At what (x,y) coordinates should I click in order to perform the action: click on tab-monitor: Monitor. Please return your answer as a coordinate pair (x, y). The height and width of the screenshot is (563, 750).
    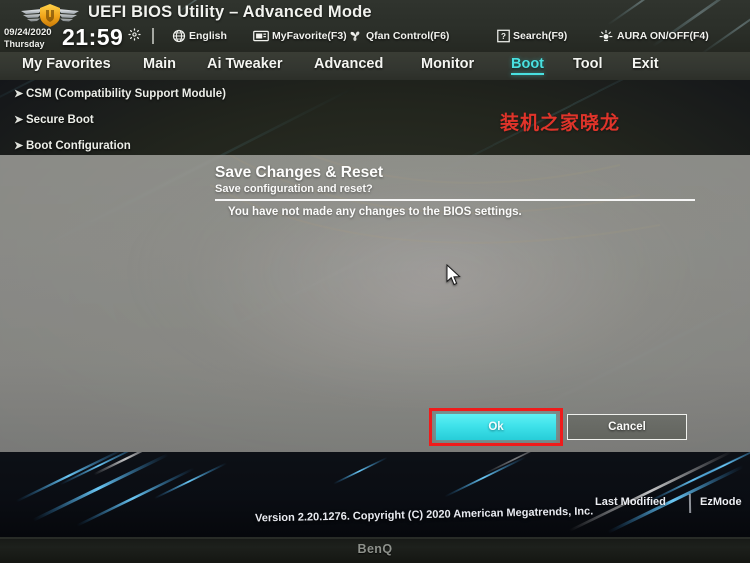
    Looking at the image, I should click on (447, 64).